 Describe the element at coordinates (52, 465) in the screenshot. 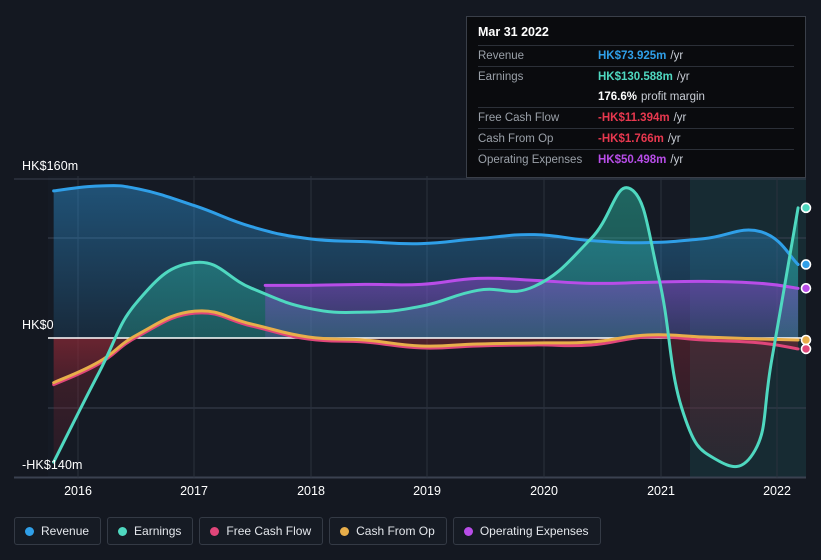

I see `y-axis-label-bottom: -HK$140m` at that location.